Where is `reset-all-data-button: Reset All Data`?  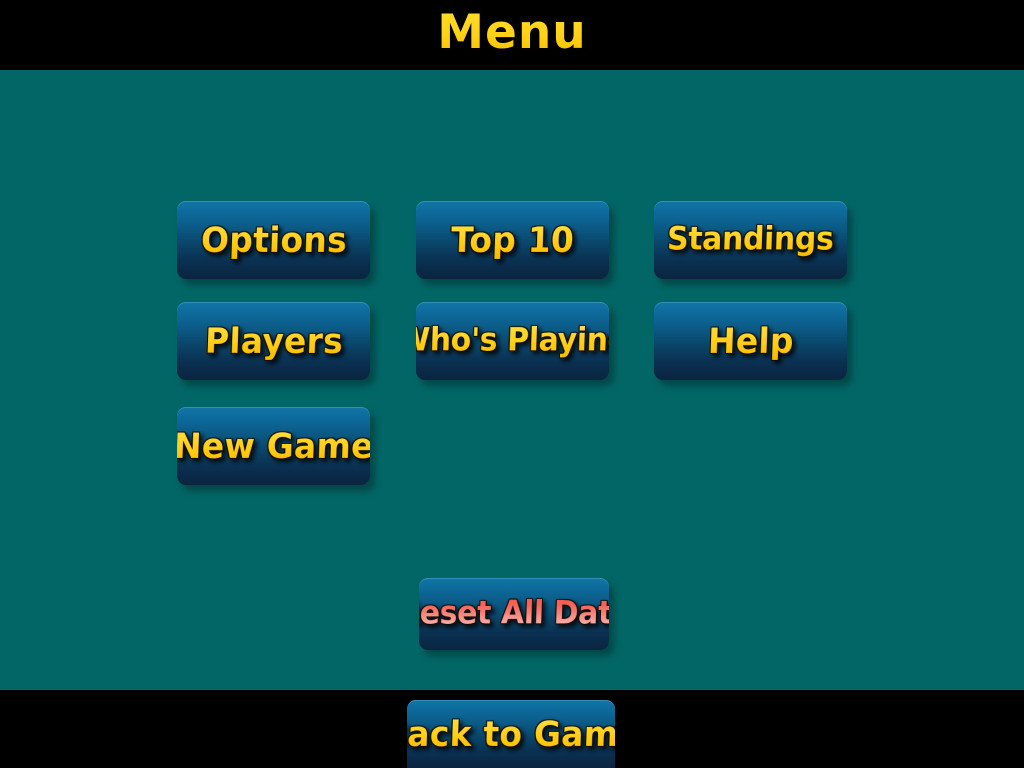
reset-all-data-button: Reset All Data is located at coordinates (514, 614).